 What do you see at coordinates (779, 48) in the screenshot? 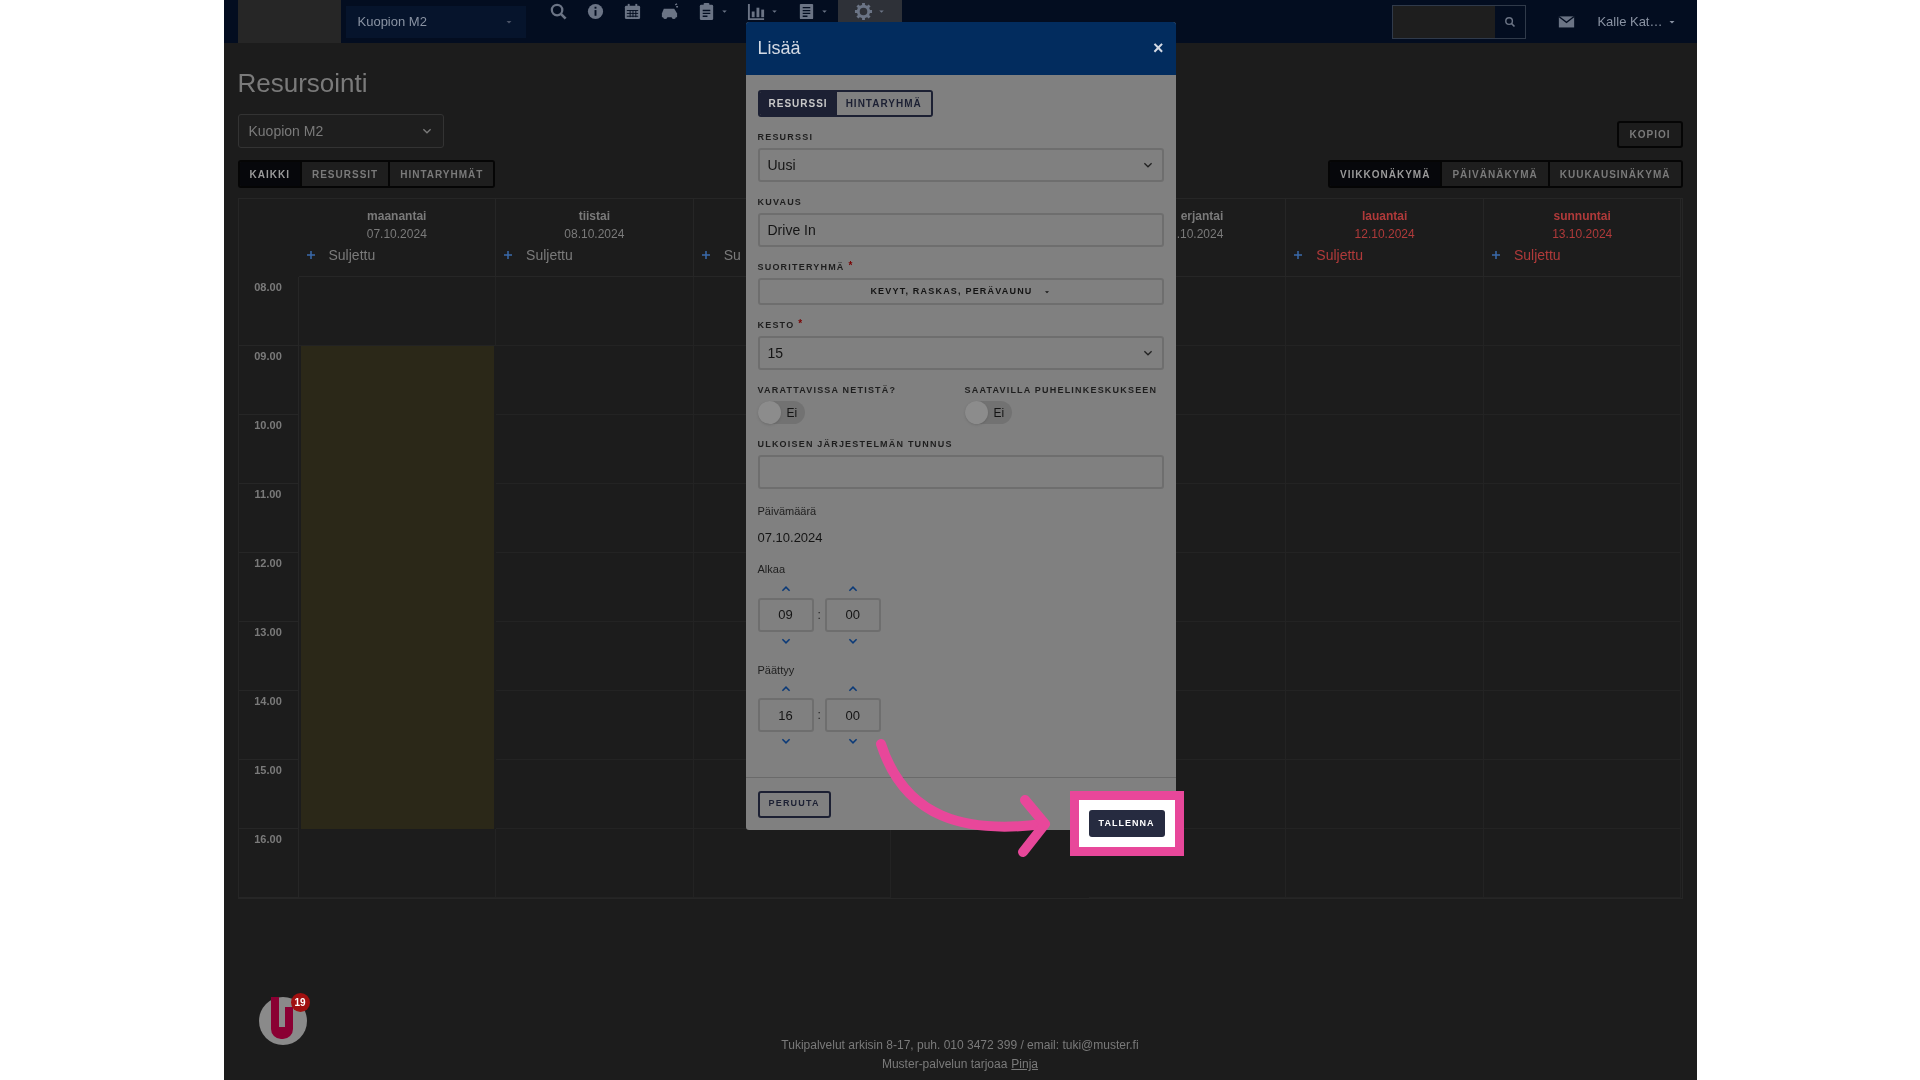
I see `modal-title: Lisää` at bounding box center [779, 48].